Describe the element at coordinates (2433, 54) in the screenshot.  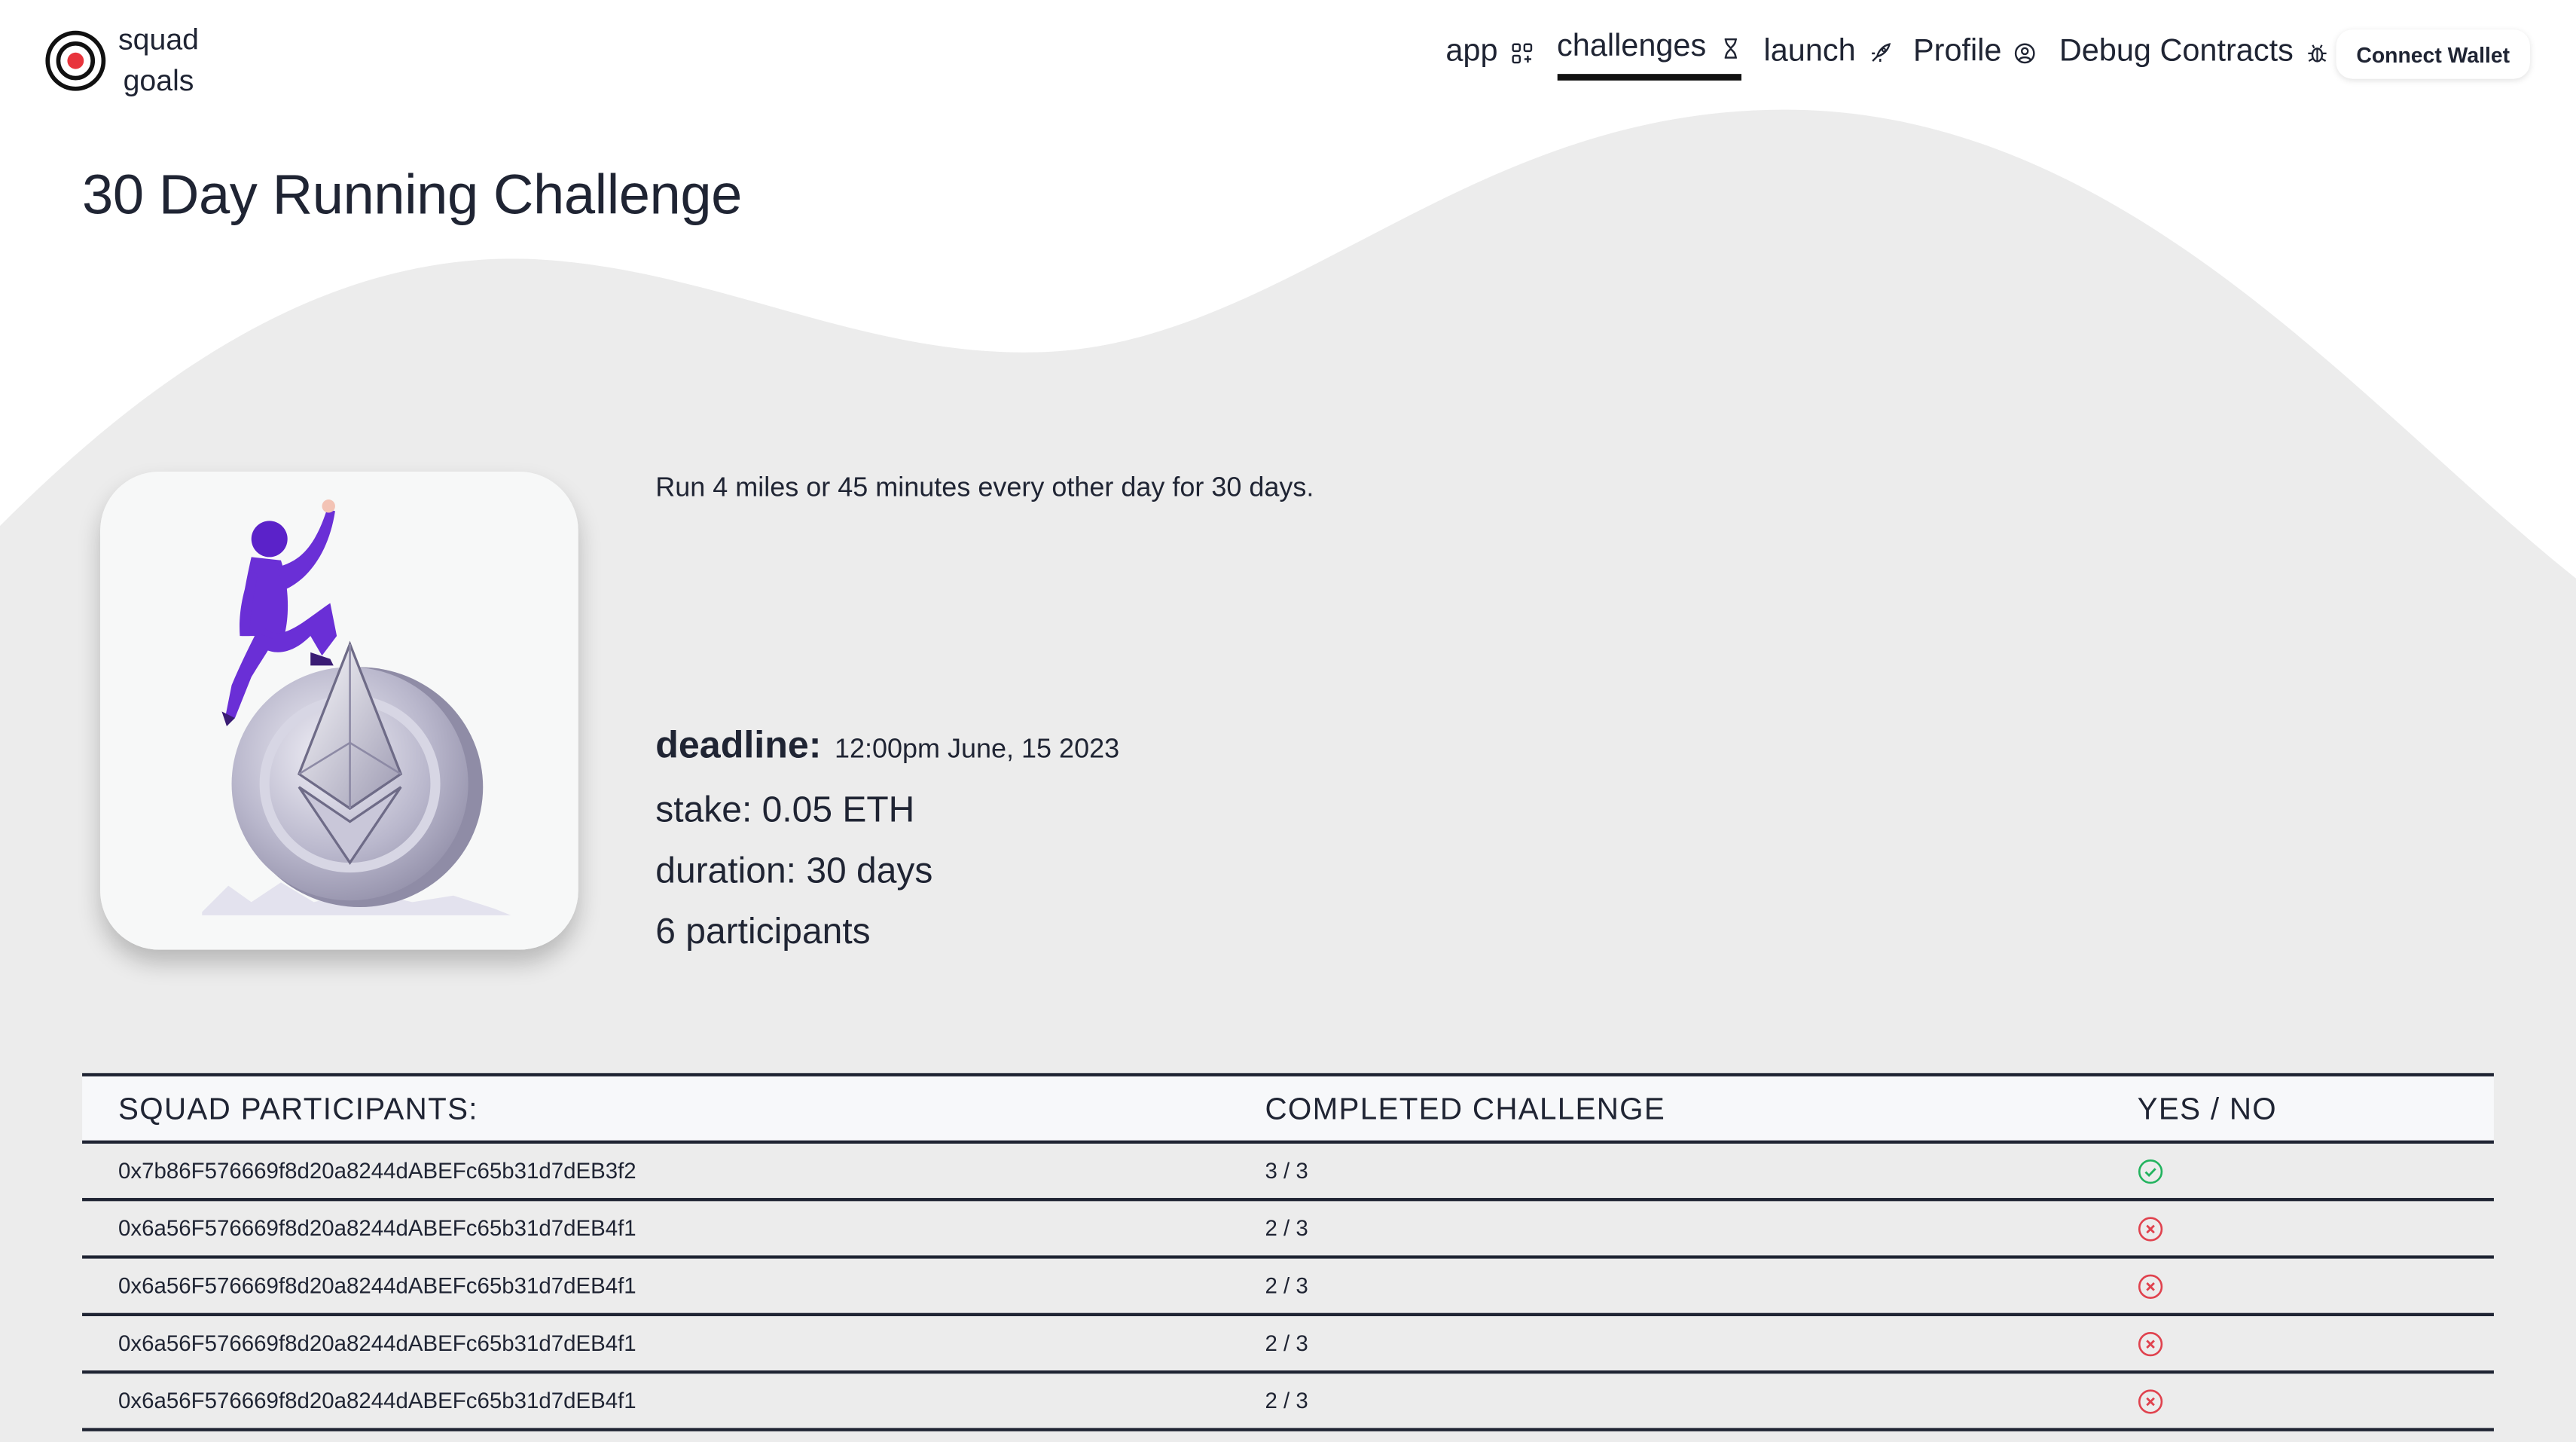
I see `connect-wallet-button: Connect Wallet` at that location.